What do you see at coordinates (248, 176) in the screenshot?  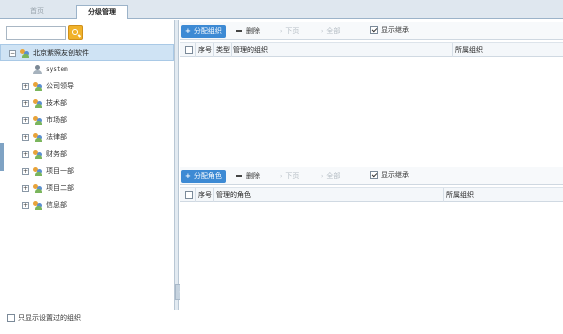 I see `delete-role-button: 删除` at bounding box center [248, 176].